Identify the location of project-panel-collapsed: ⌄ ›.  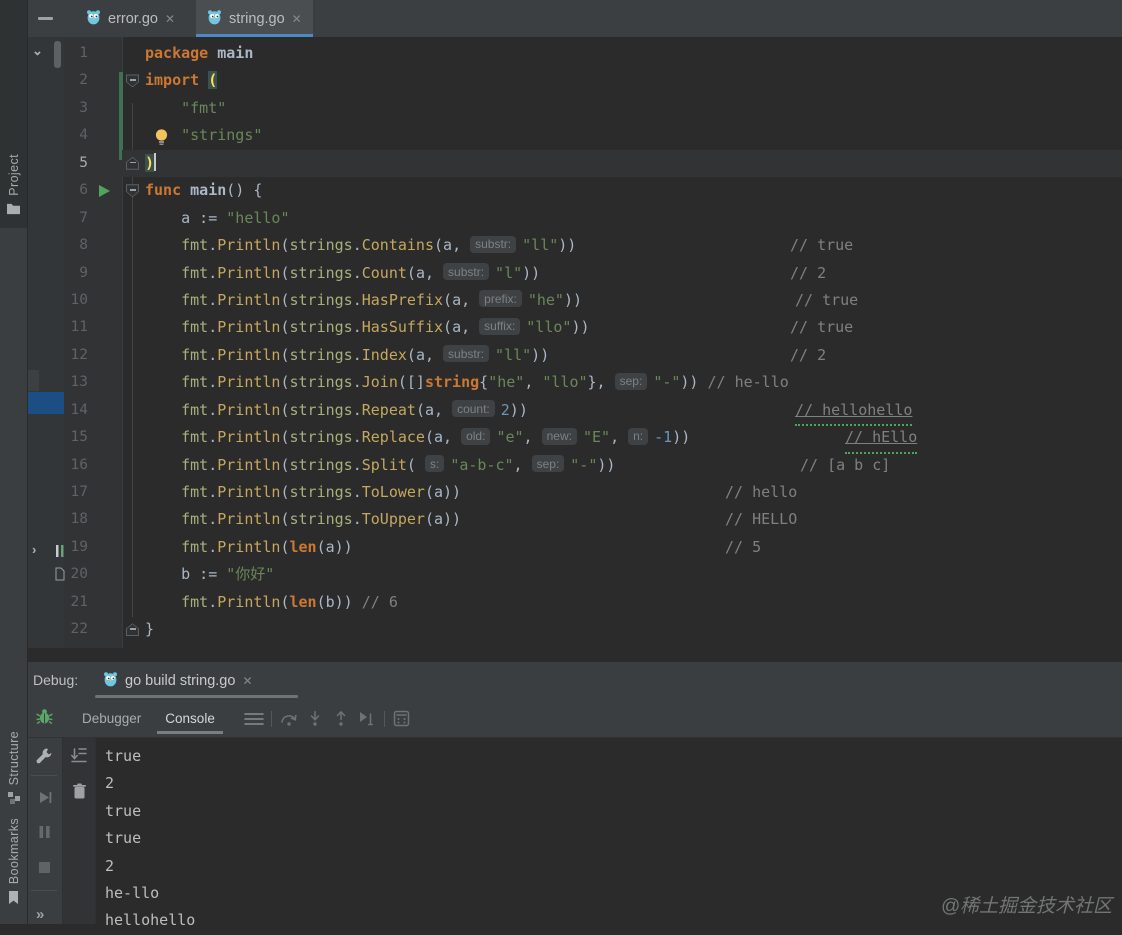
(45, 342).